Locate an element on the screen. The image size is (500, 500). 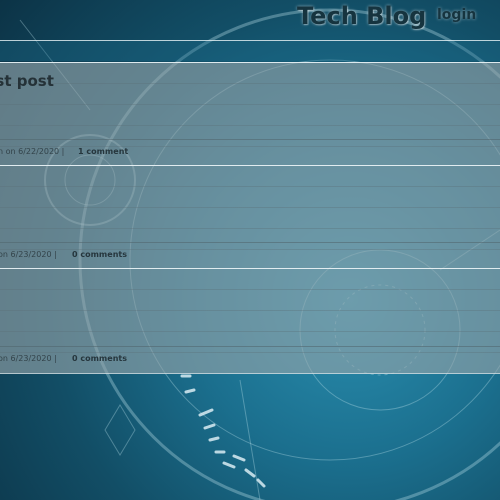
post-divider is located at coordinates (250, 139).